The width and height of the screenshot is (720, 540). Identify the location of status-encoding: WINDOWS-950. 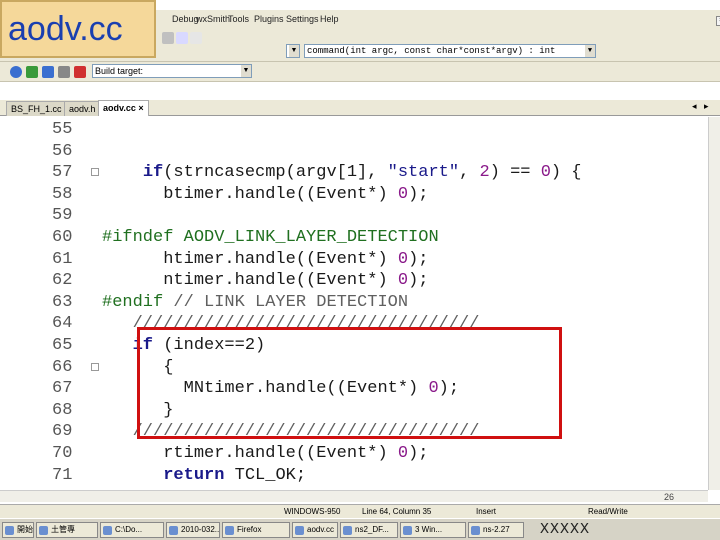
(312, 511).